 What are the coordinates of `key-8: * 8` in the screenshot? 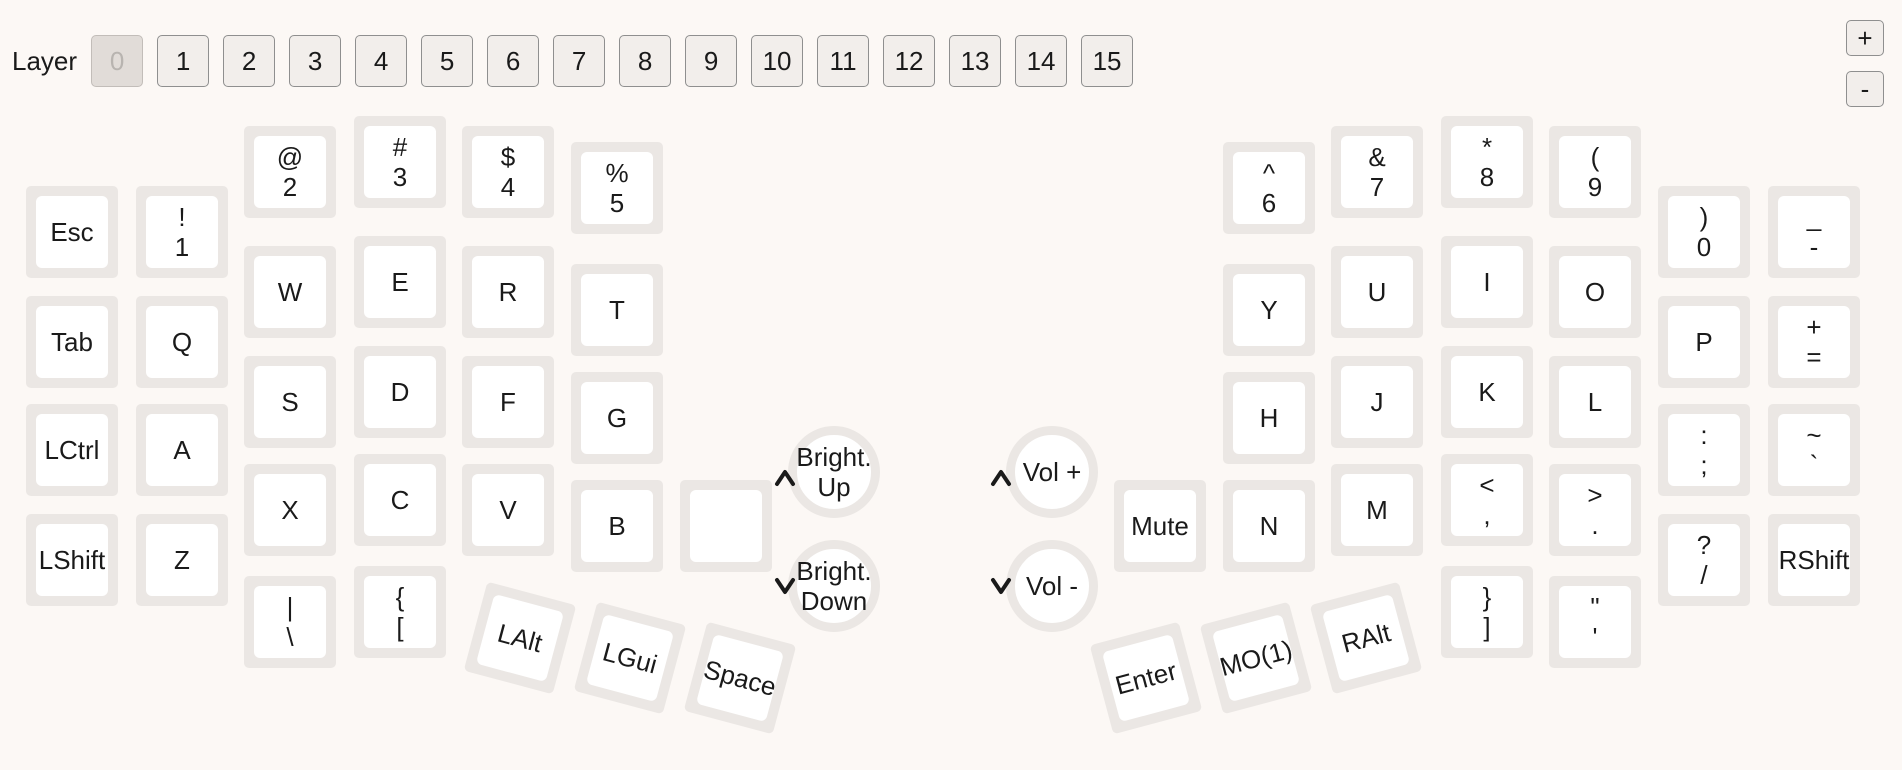 It's located at (1487, 162).